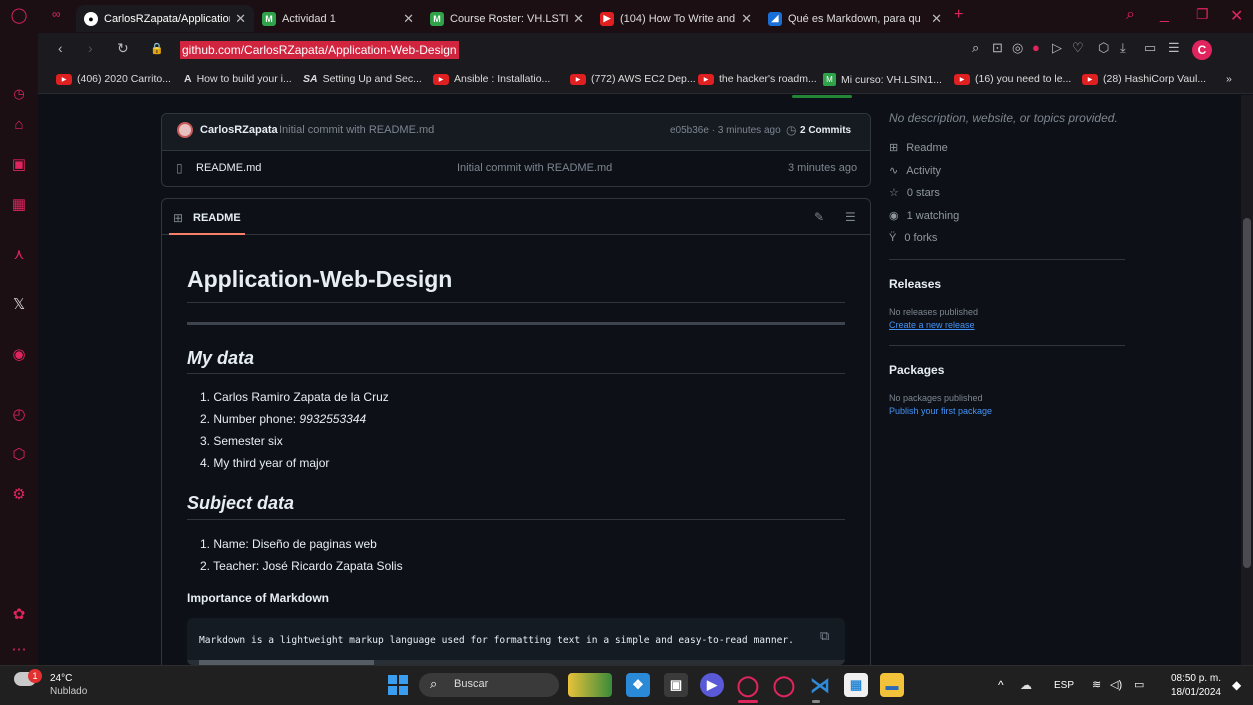 Image resolution: width=1253 pixels, height=705 pixels. Describe the element at coordinates (913, 238) in the screenshot. I see `forks-link: Ÿ0 forks` at that location.